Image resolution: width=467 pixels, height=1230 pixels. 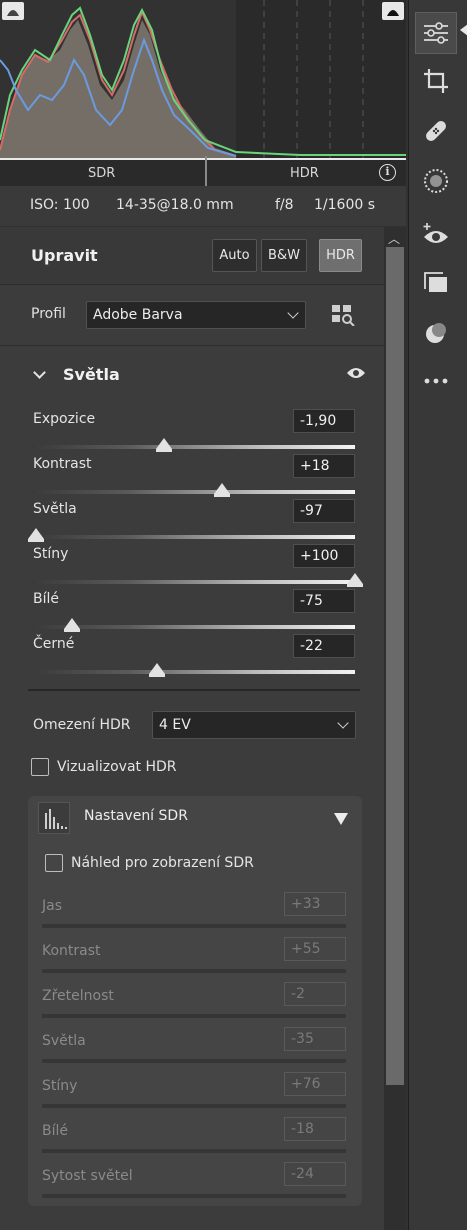 I want to click on slider-value-field: +18, so click(x=324, y=466).